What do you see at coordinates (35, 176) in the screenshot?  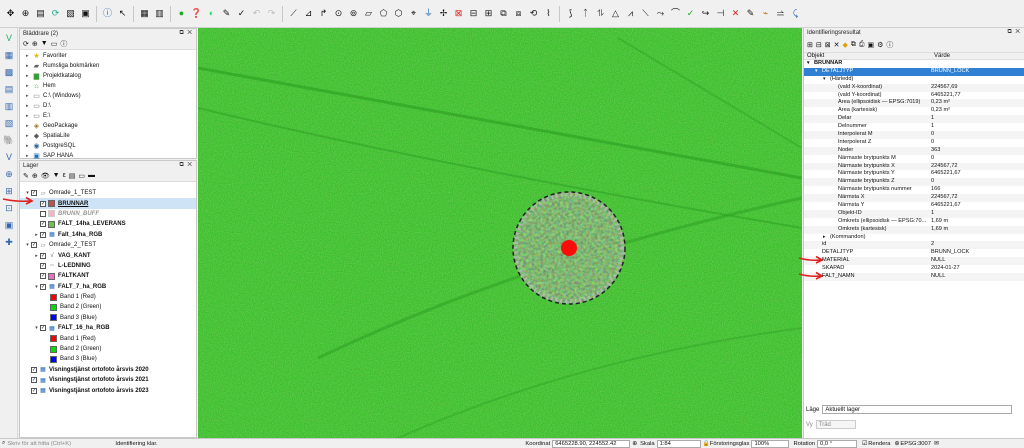 I see `add-group-icon: ⊕` at bounding box center [35, 176].